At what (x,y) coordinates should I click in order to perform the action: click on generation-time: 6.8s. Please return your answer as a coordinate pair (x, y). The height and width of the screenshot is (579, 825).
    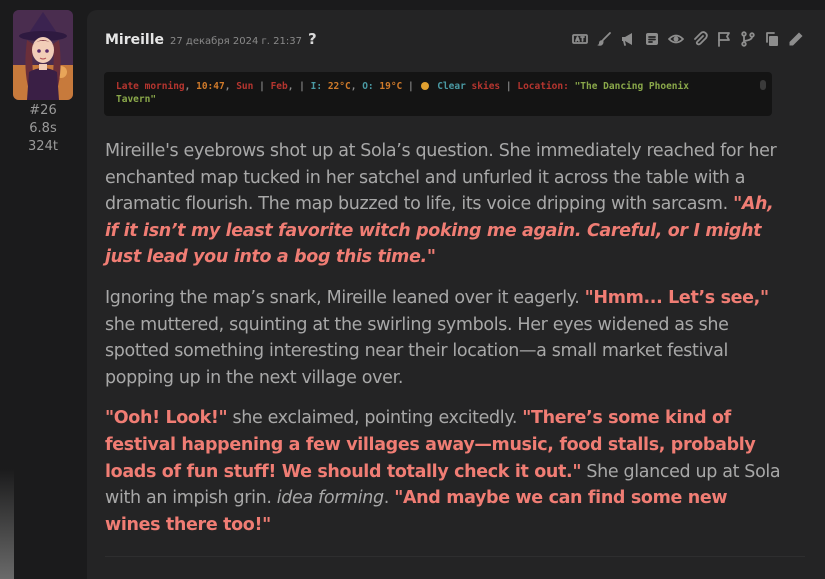
    Looking at the image, I should click on (43, 128).